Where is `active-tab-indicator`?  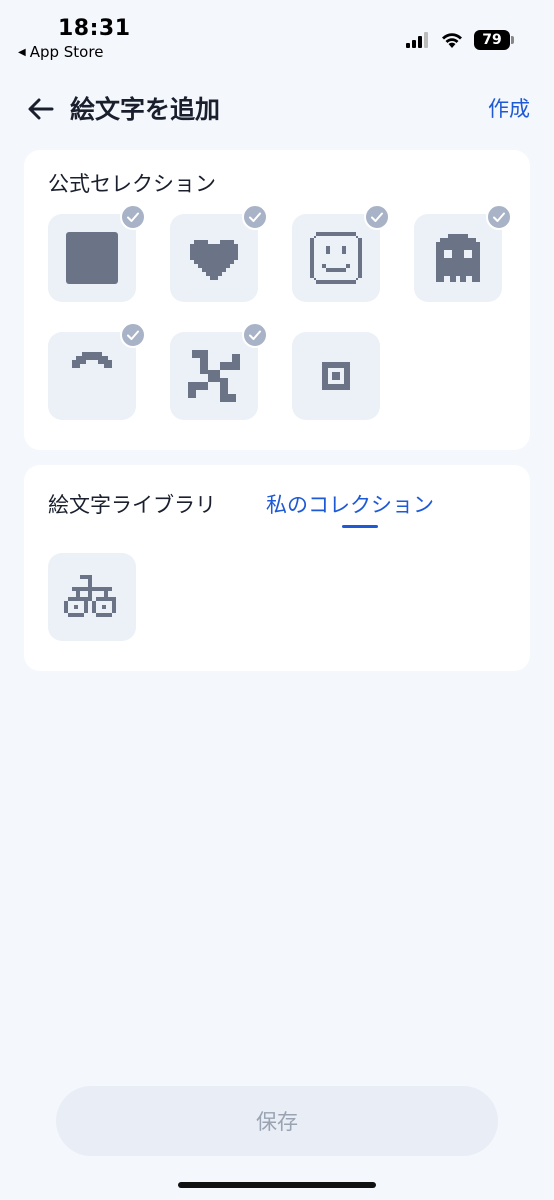 active-tab-indicator is located at coordinates (360, 526).